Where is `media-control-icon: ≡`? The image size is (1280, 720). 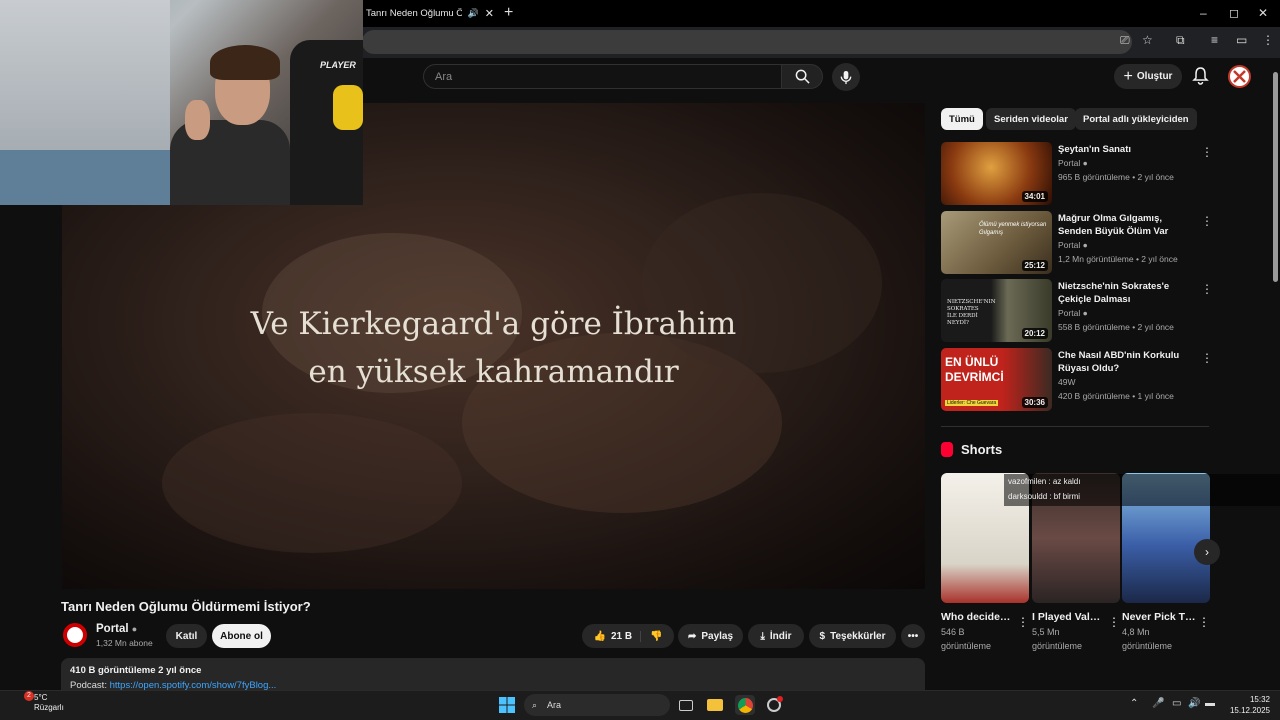
media-control-icon: ≡ is located at coordinates (1214, 40).